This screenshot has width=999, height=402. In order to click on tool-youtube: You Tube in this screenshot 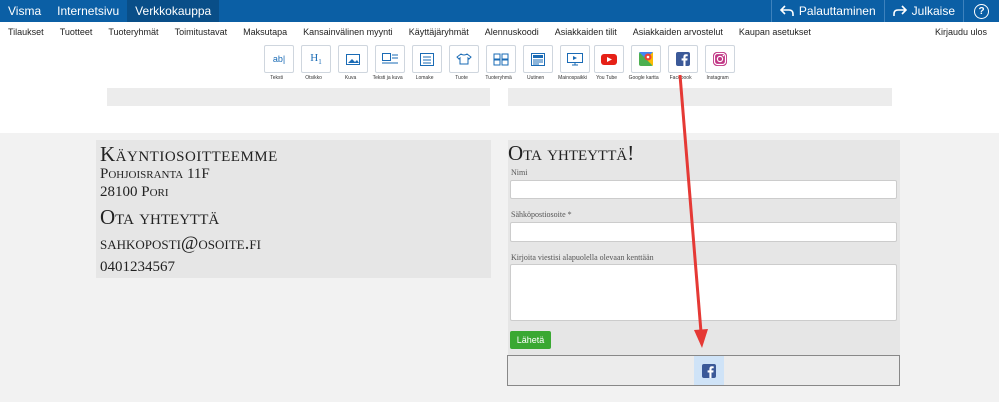, I will do `click(609, 64)`.